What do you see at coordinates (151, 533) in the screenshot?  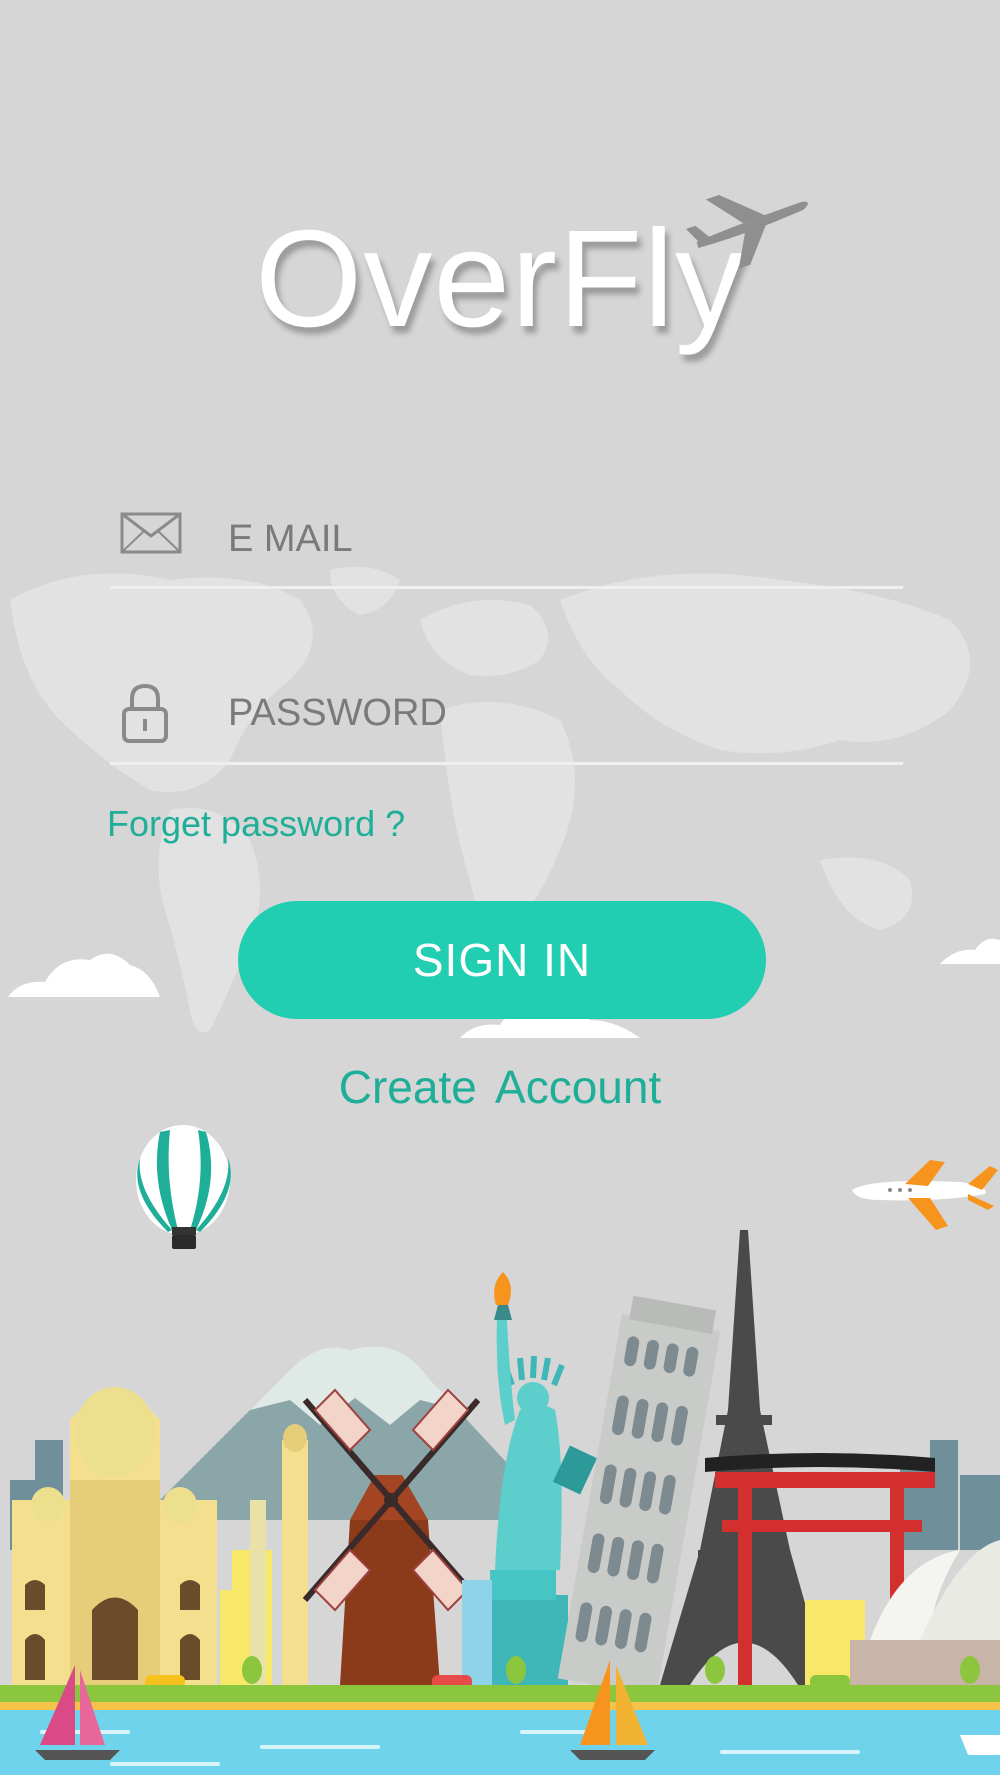 I see `envelope-icon` at bounding box center [151, 533].